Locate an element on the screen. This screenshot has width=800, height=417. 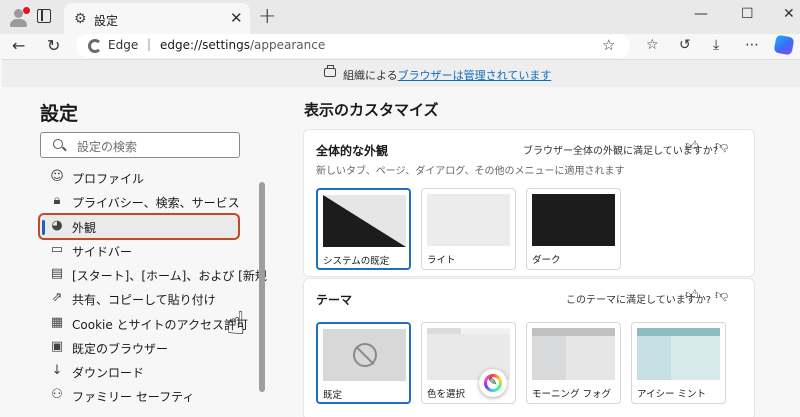
sidebar-icon: ▭ is located at coordinates (57, 249).